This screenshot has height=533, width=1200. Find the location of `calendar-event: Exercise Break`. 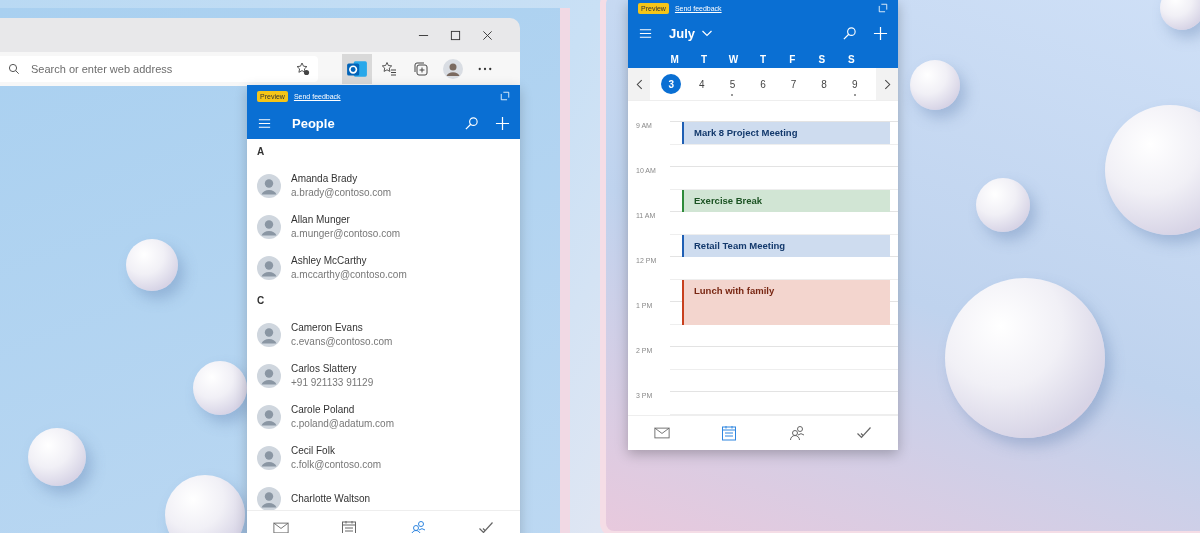

calendar-event: Exercise Break is located at coordinates (786, 201).